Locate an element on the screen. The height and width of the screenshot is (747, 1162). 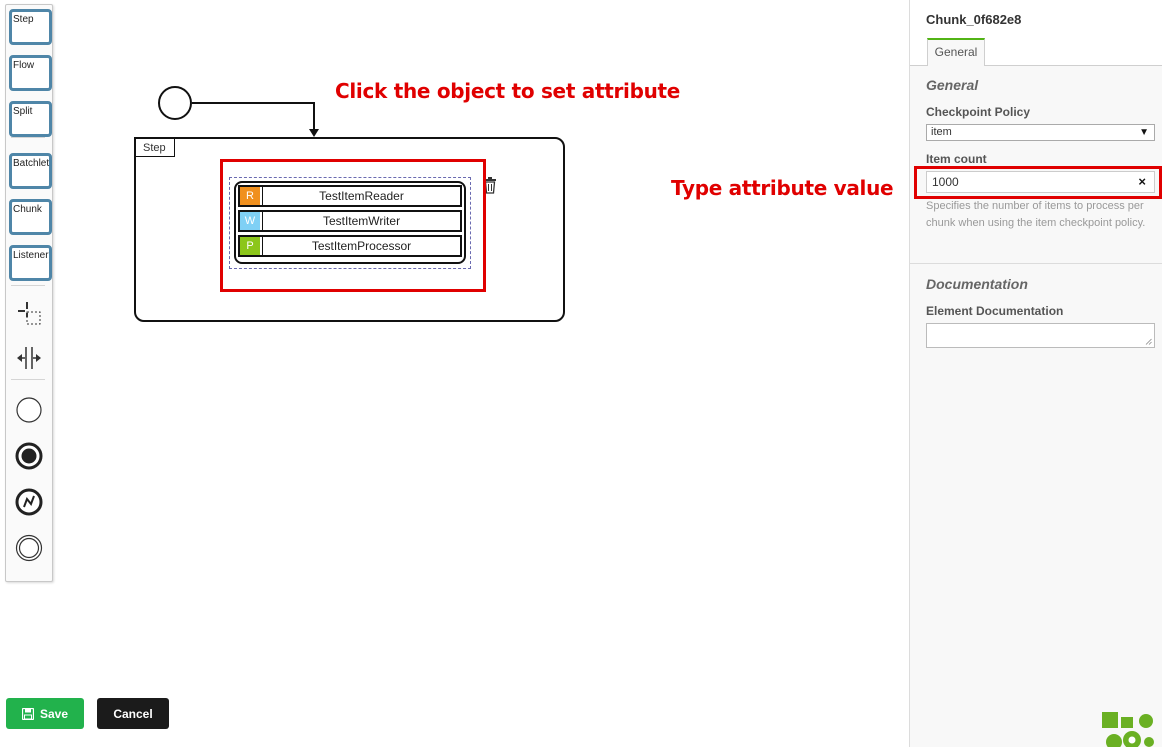
palette-item-step: Step is located at coordinates (30, 27).